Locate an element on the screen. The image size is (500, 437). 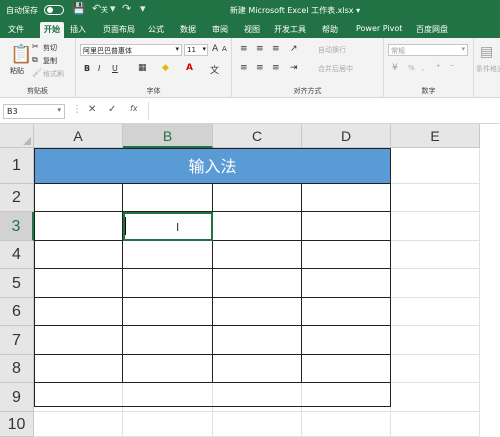
cell-d5 is located at coordinates (346, 283).